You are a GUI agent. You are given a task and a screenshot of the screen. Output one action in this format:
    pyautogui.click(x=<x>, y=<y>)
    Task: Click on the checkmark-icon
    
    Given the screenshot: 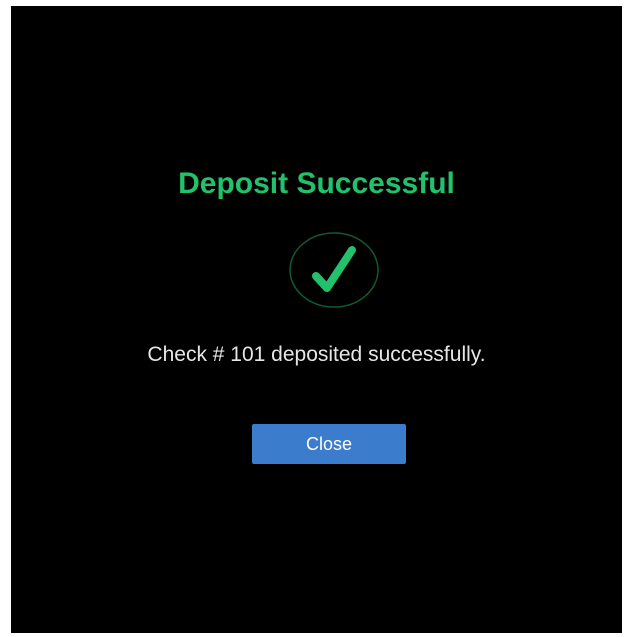 What is the action you would take?
    pyautogui.click(x=334, y=270)
    